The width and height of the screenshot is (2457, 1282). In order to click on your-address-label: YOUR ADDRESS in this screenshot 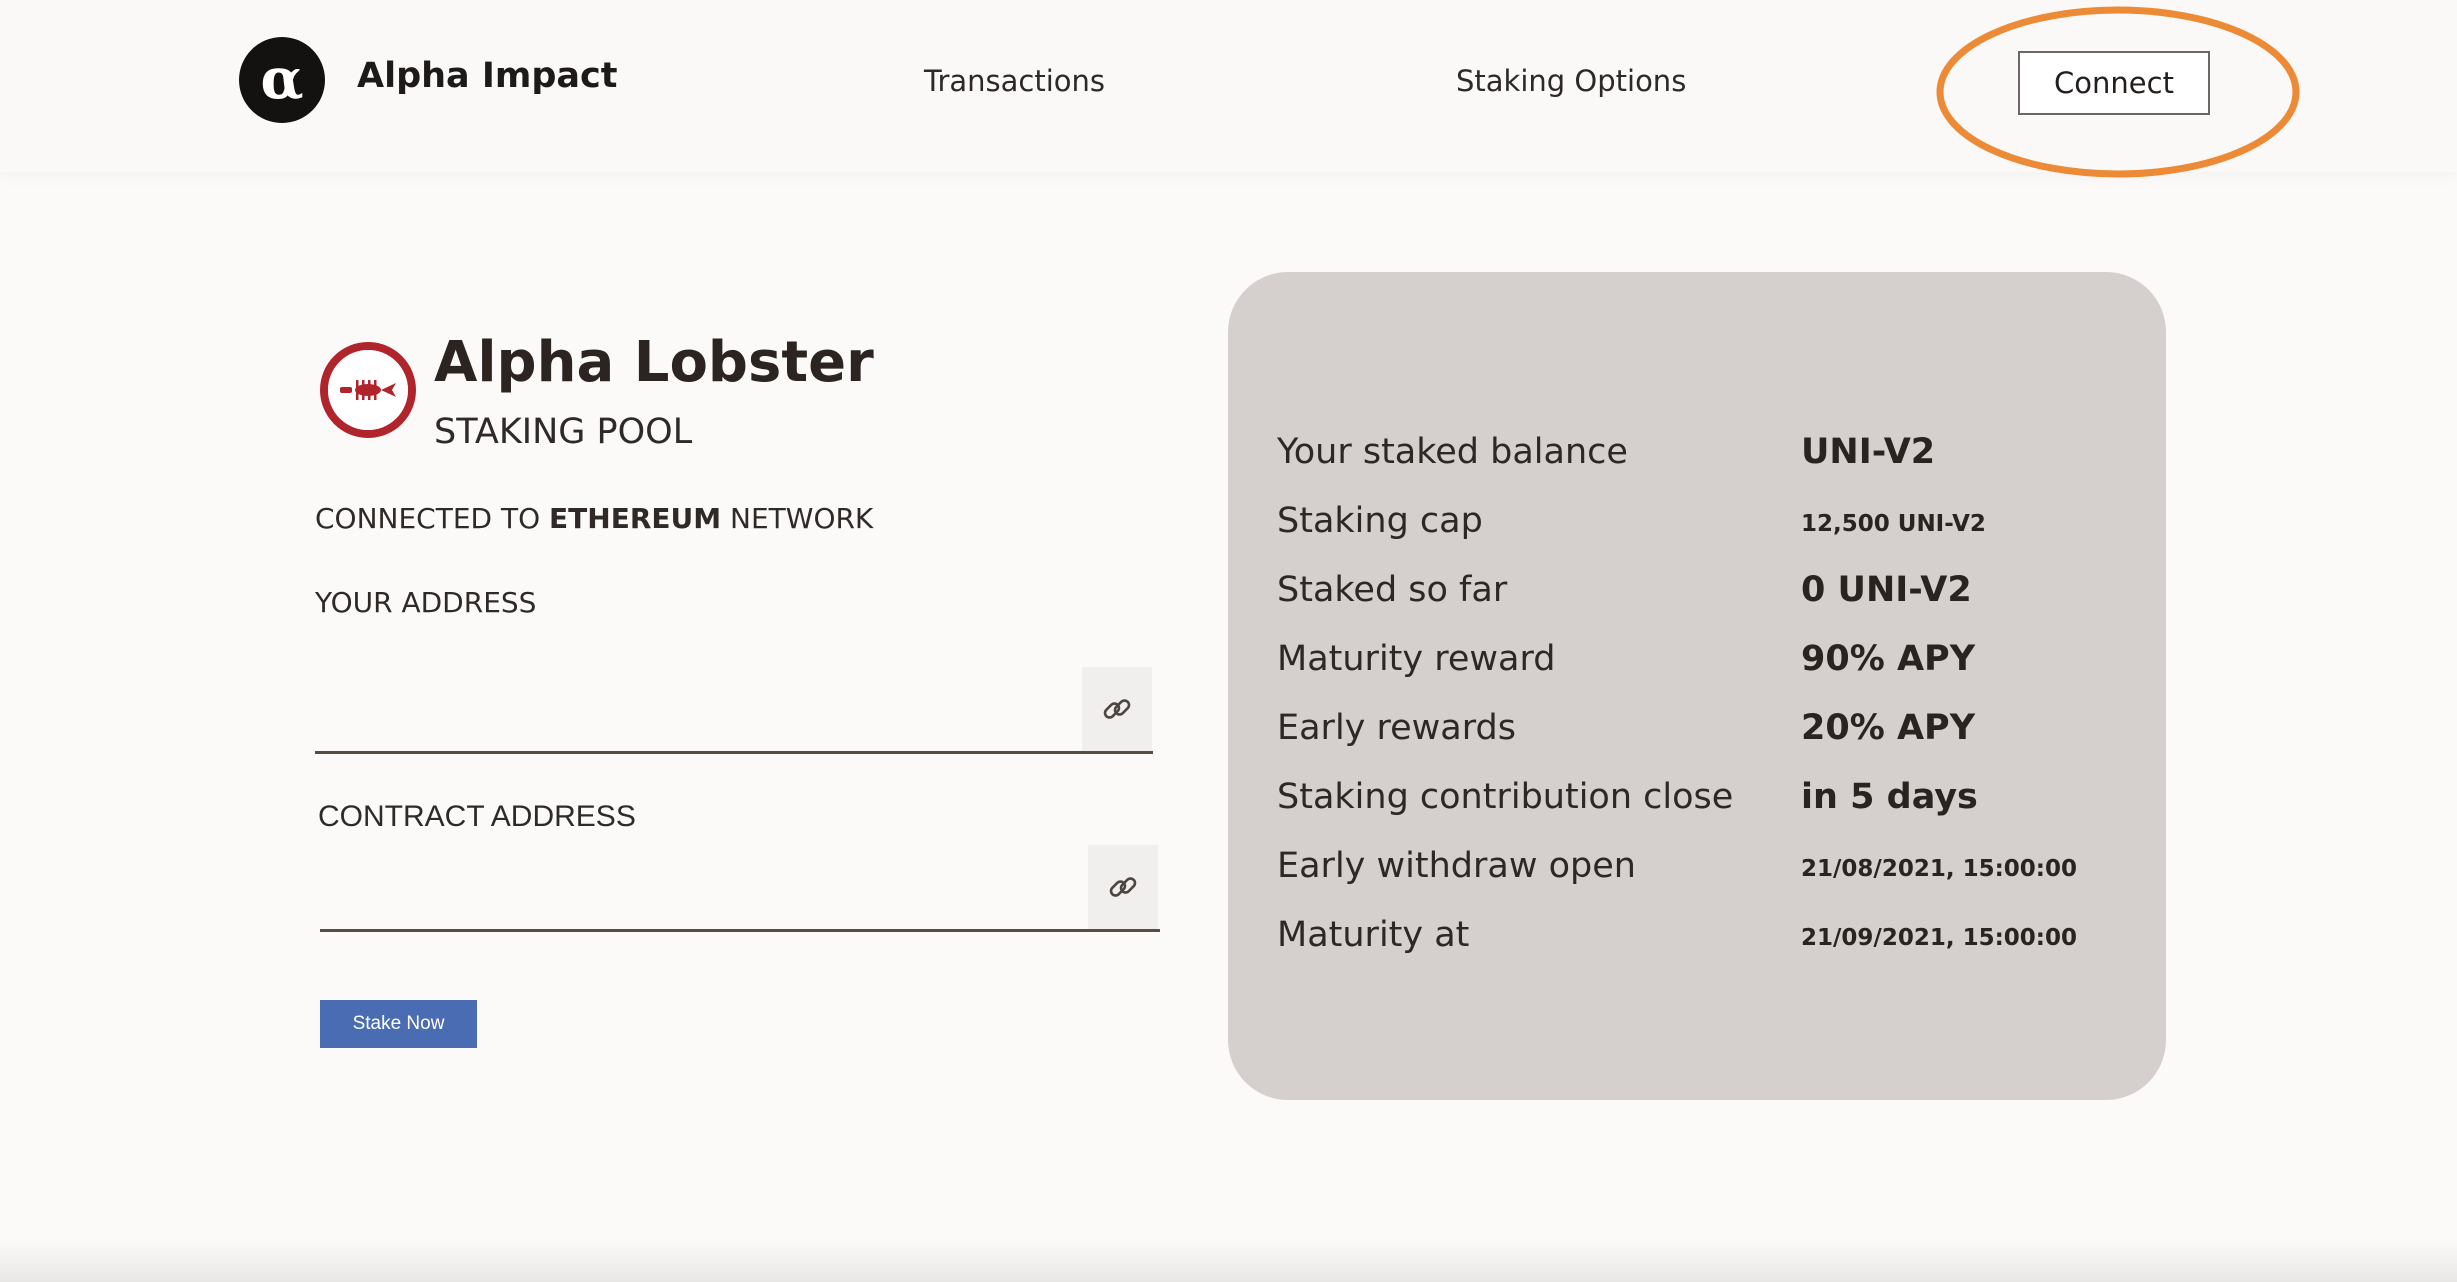, I will do `click(426, 602)`.